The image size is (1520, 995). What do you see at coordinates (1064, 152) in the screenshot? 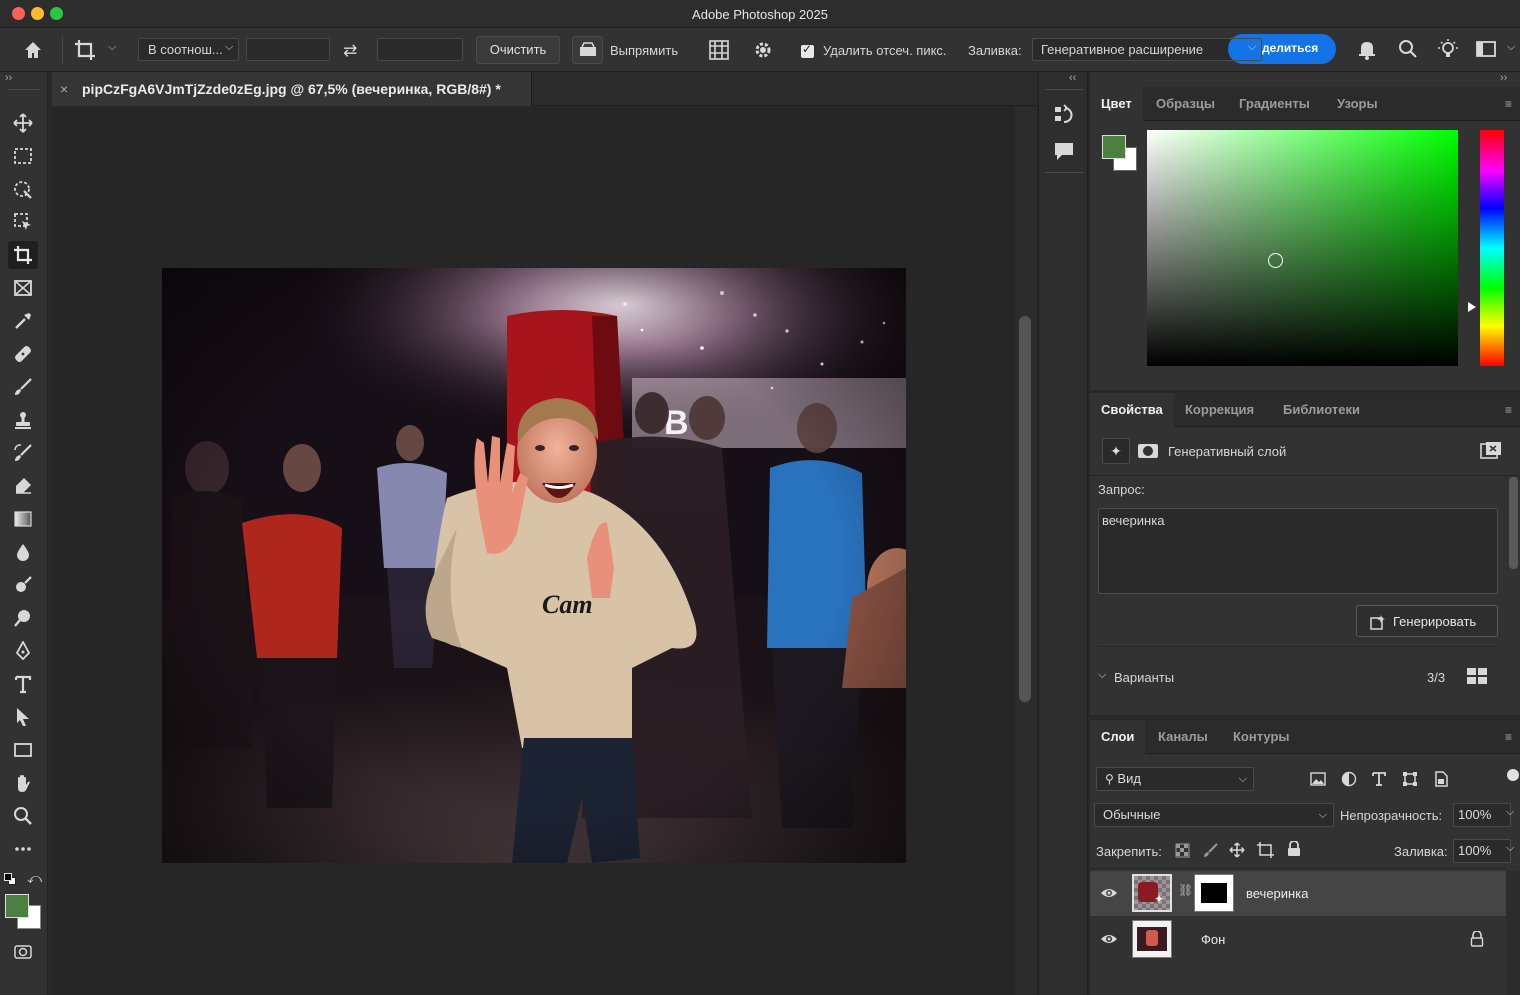
I see `comments-icon` at bounding box center [1064, 152].